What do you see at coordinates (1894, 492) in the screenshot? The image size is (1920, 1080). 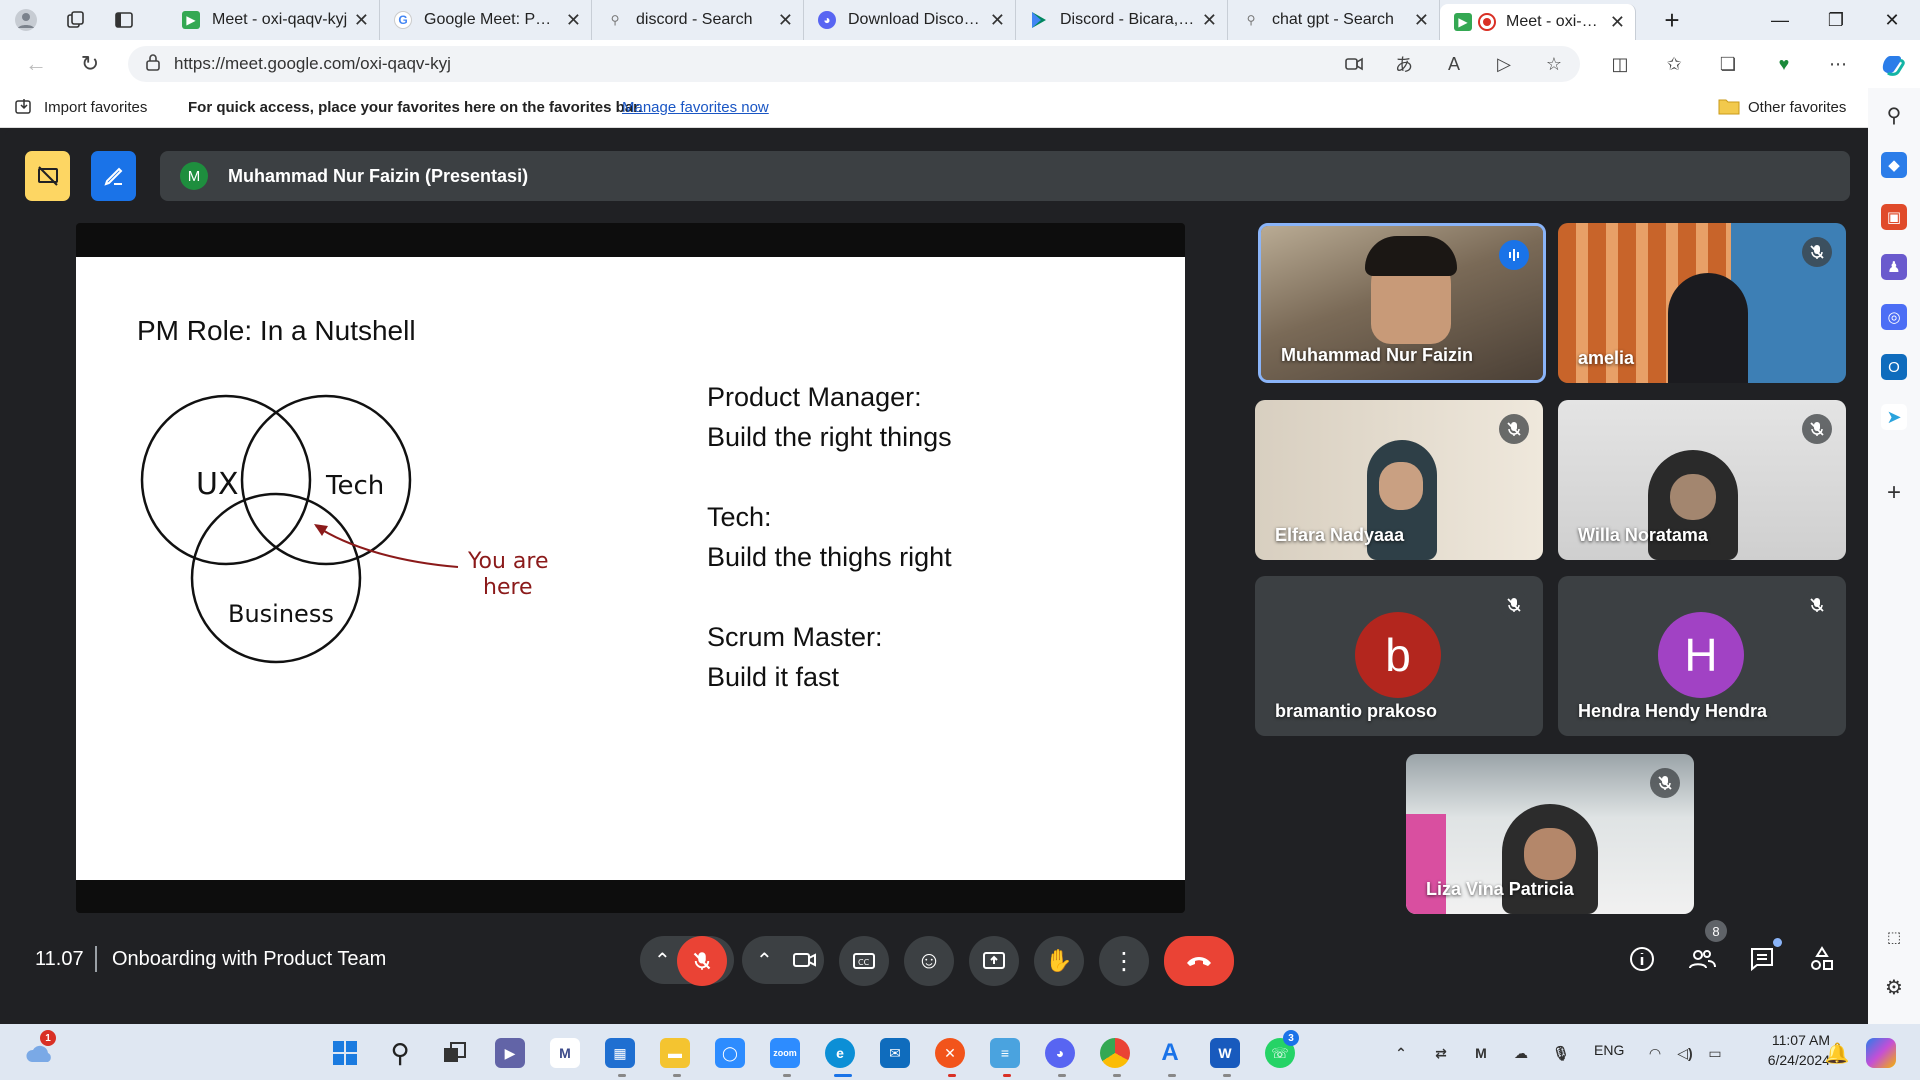 I see `add-sidebar-icon: +` at bounding box center [1894, 492].